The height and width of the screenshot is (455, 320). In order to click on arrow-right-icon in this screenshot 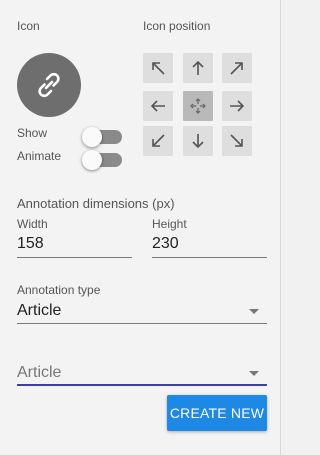, I will do `click(237, 106)`.